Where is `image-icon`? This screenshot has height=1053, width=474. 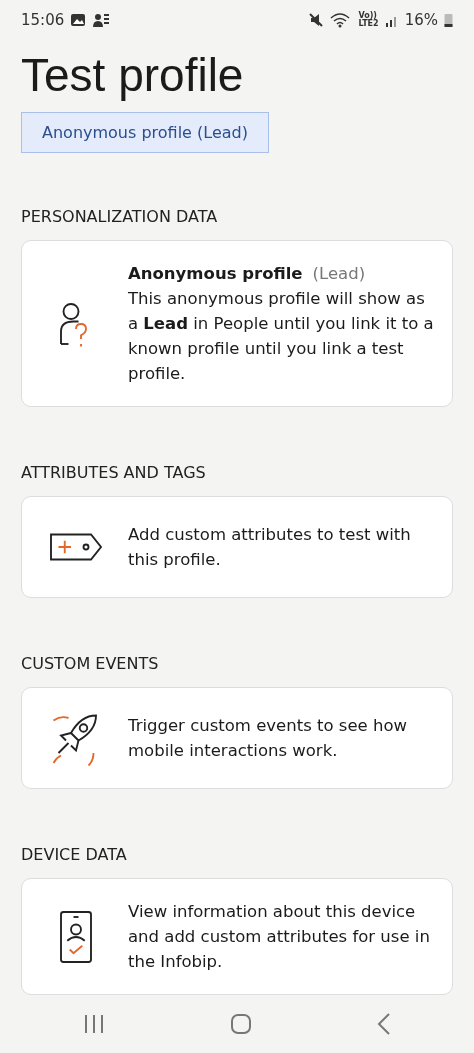 image-icon is located at coordinates (78, 20).